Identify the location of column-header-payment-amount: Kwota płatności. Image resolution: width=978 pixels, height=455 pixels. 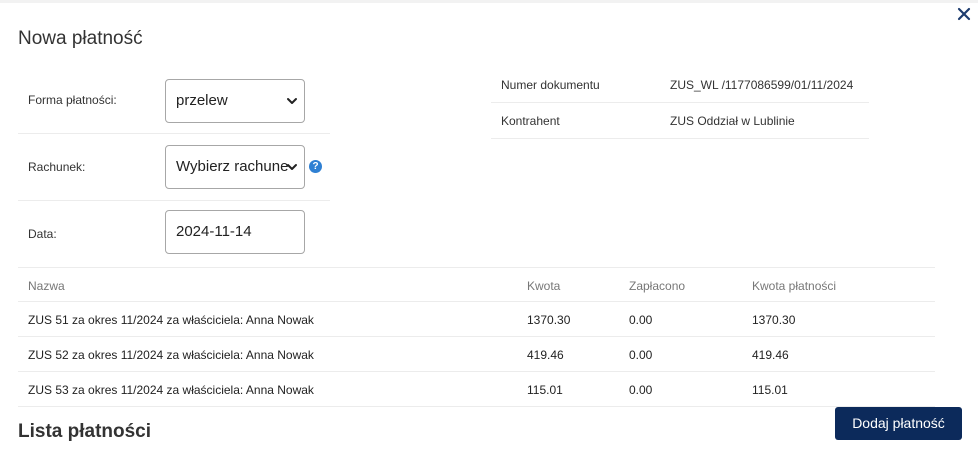
(794, 286).